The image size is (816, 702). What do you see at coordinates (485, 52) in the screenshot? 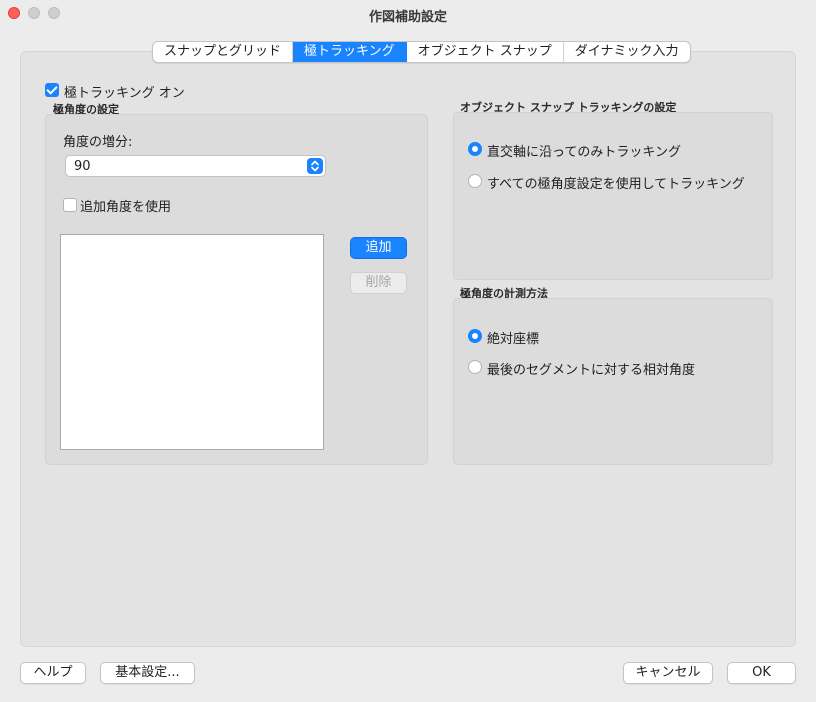
I see `tab-object-snap: オブジェクト スナップ` at bounding box center [485, 52].